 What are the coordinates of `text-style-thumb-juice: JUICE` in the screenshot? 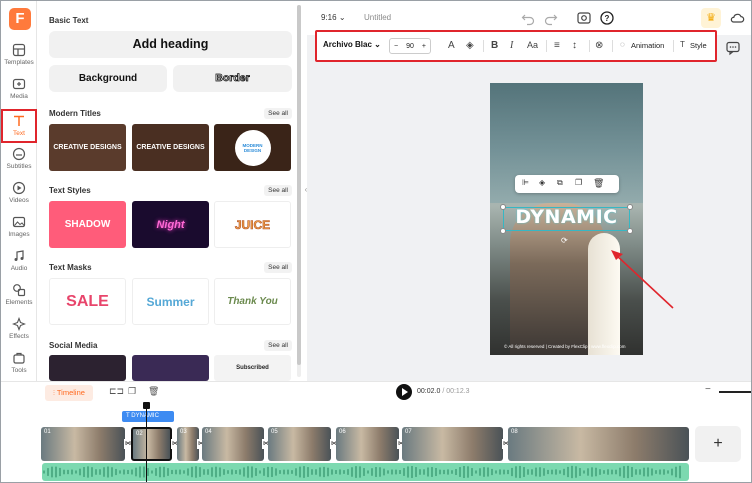 It's located at (252, 224).